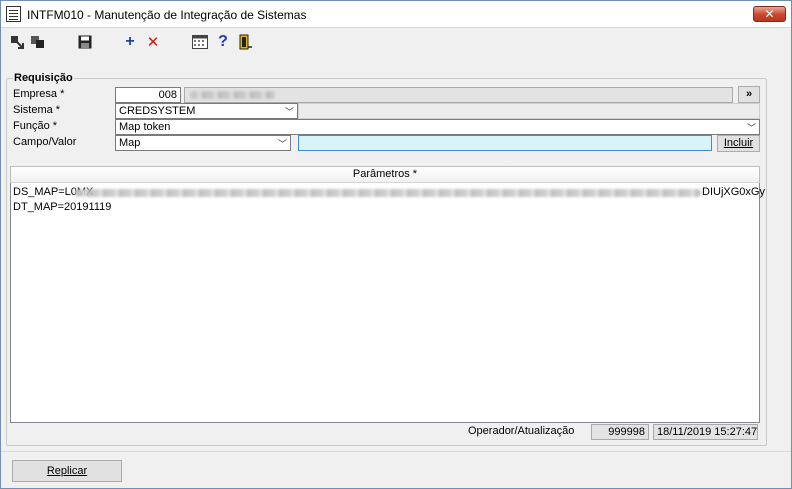  What do you see at coordinates (153, 42) in the screenshot?
I see `delete-icon: ✕` at bounding box center [153, 42].